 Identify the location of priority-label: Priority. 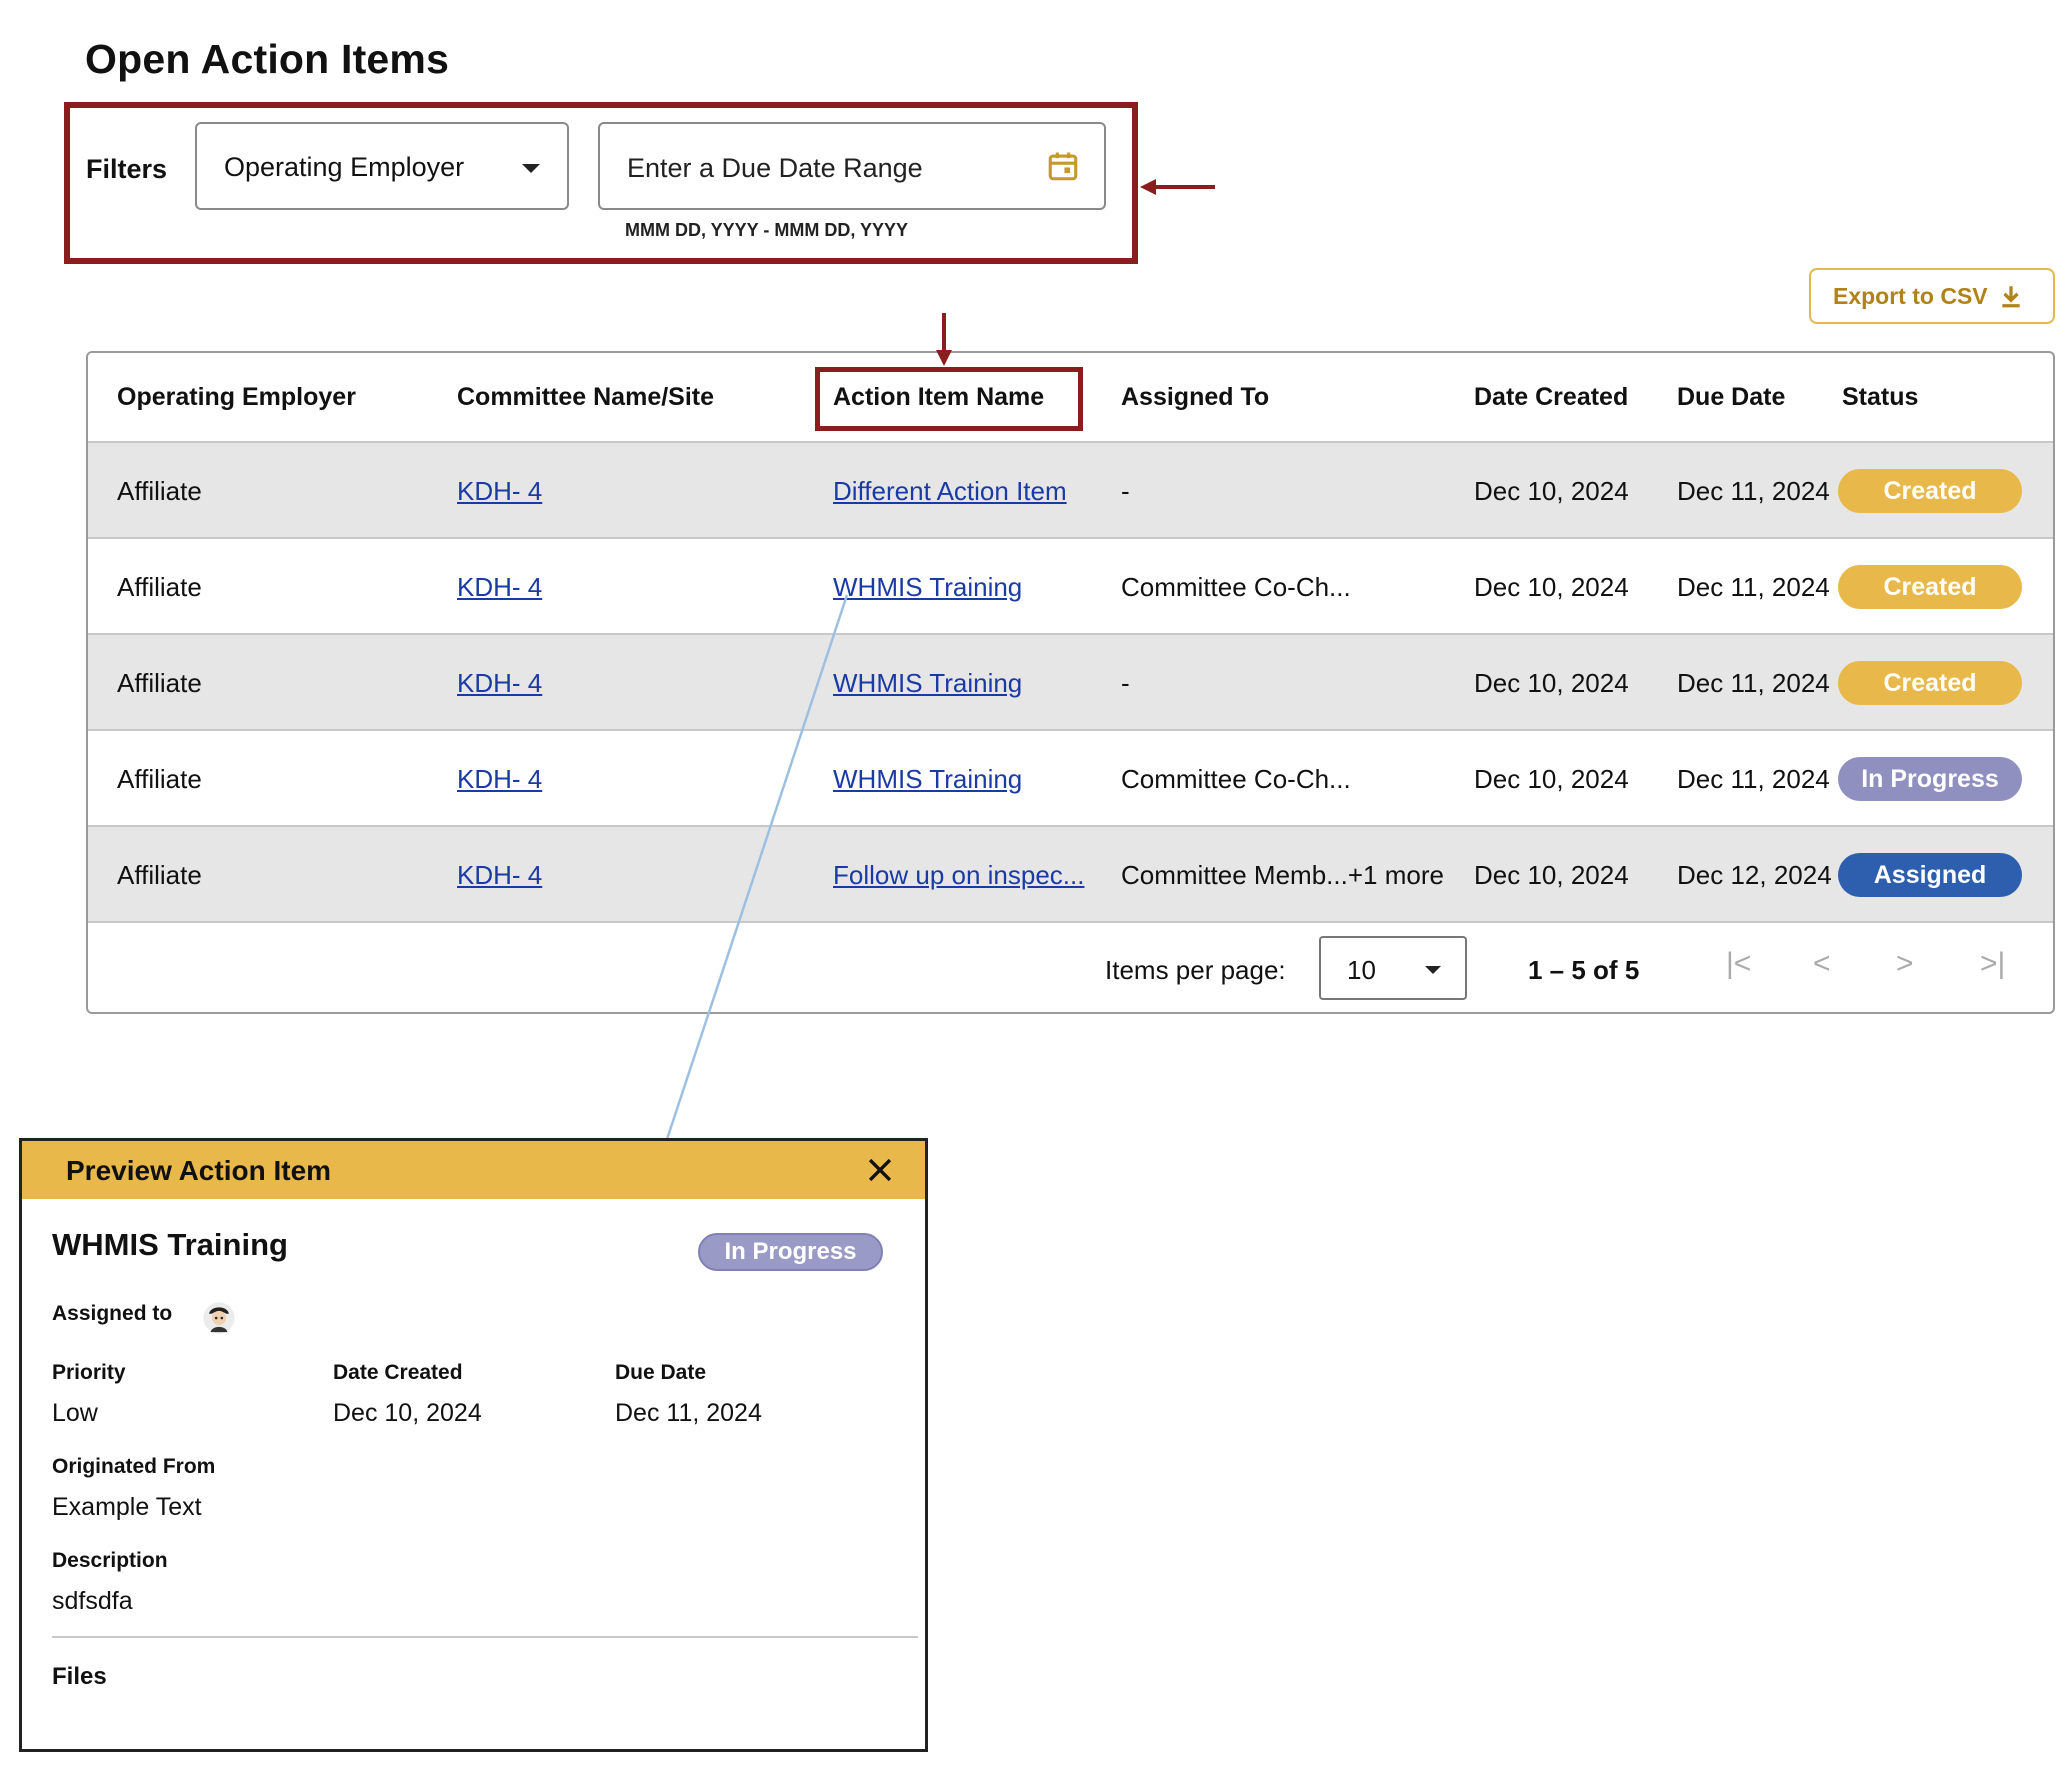
(89, 1372).